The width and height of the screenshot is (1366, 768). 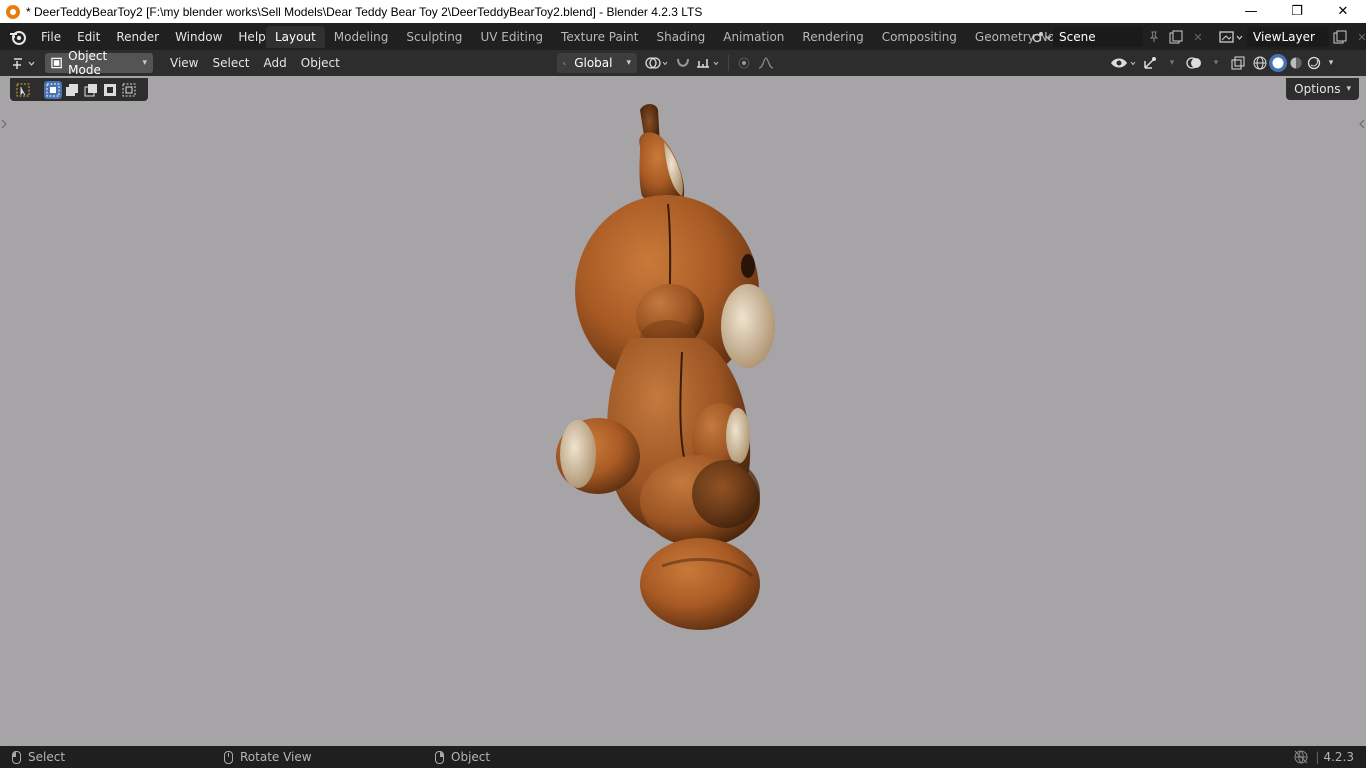 I want to click on visibility-selectability-button, so click(x=1124, y=63).